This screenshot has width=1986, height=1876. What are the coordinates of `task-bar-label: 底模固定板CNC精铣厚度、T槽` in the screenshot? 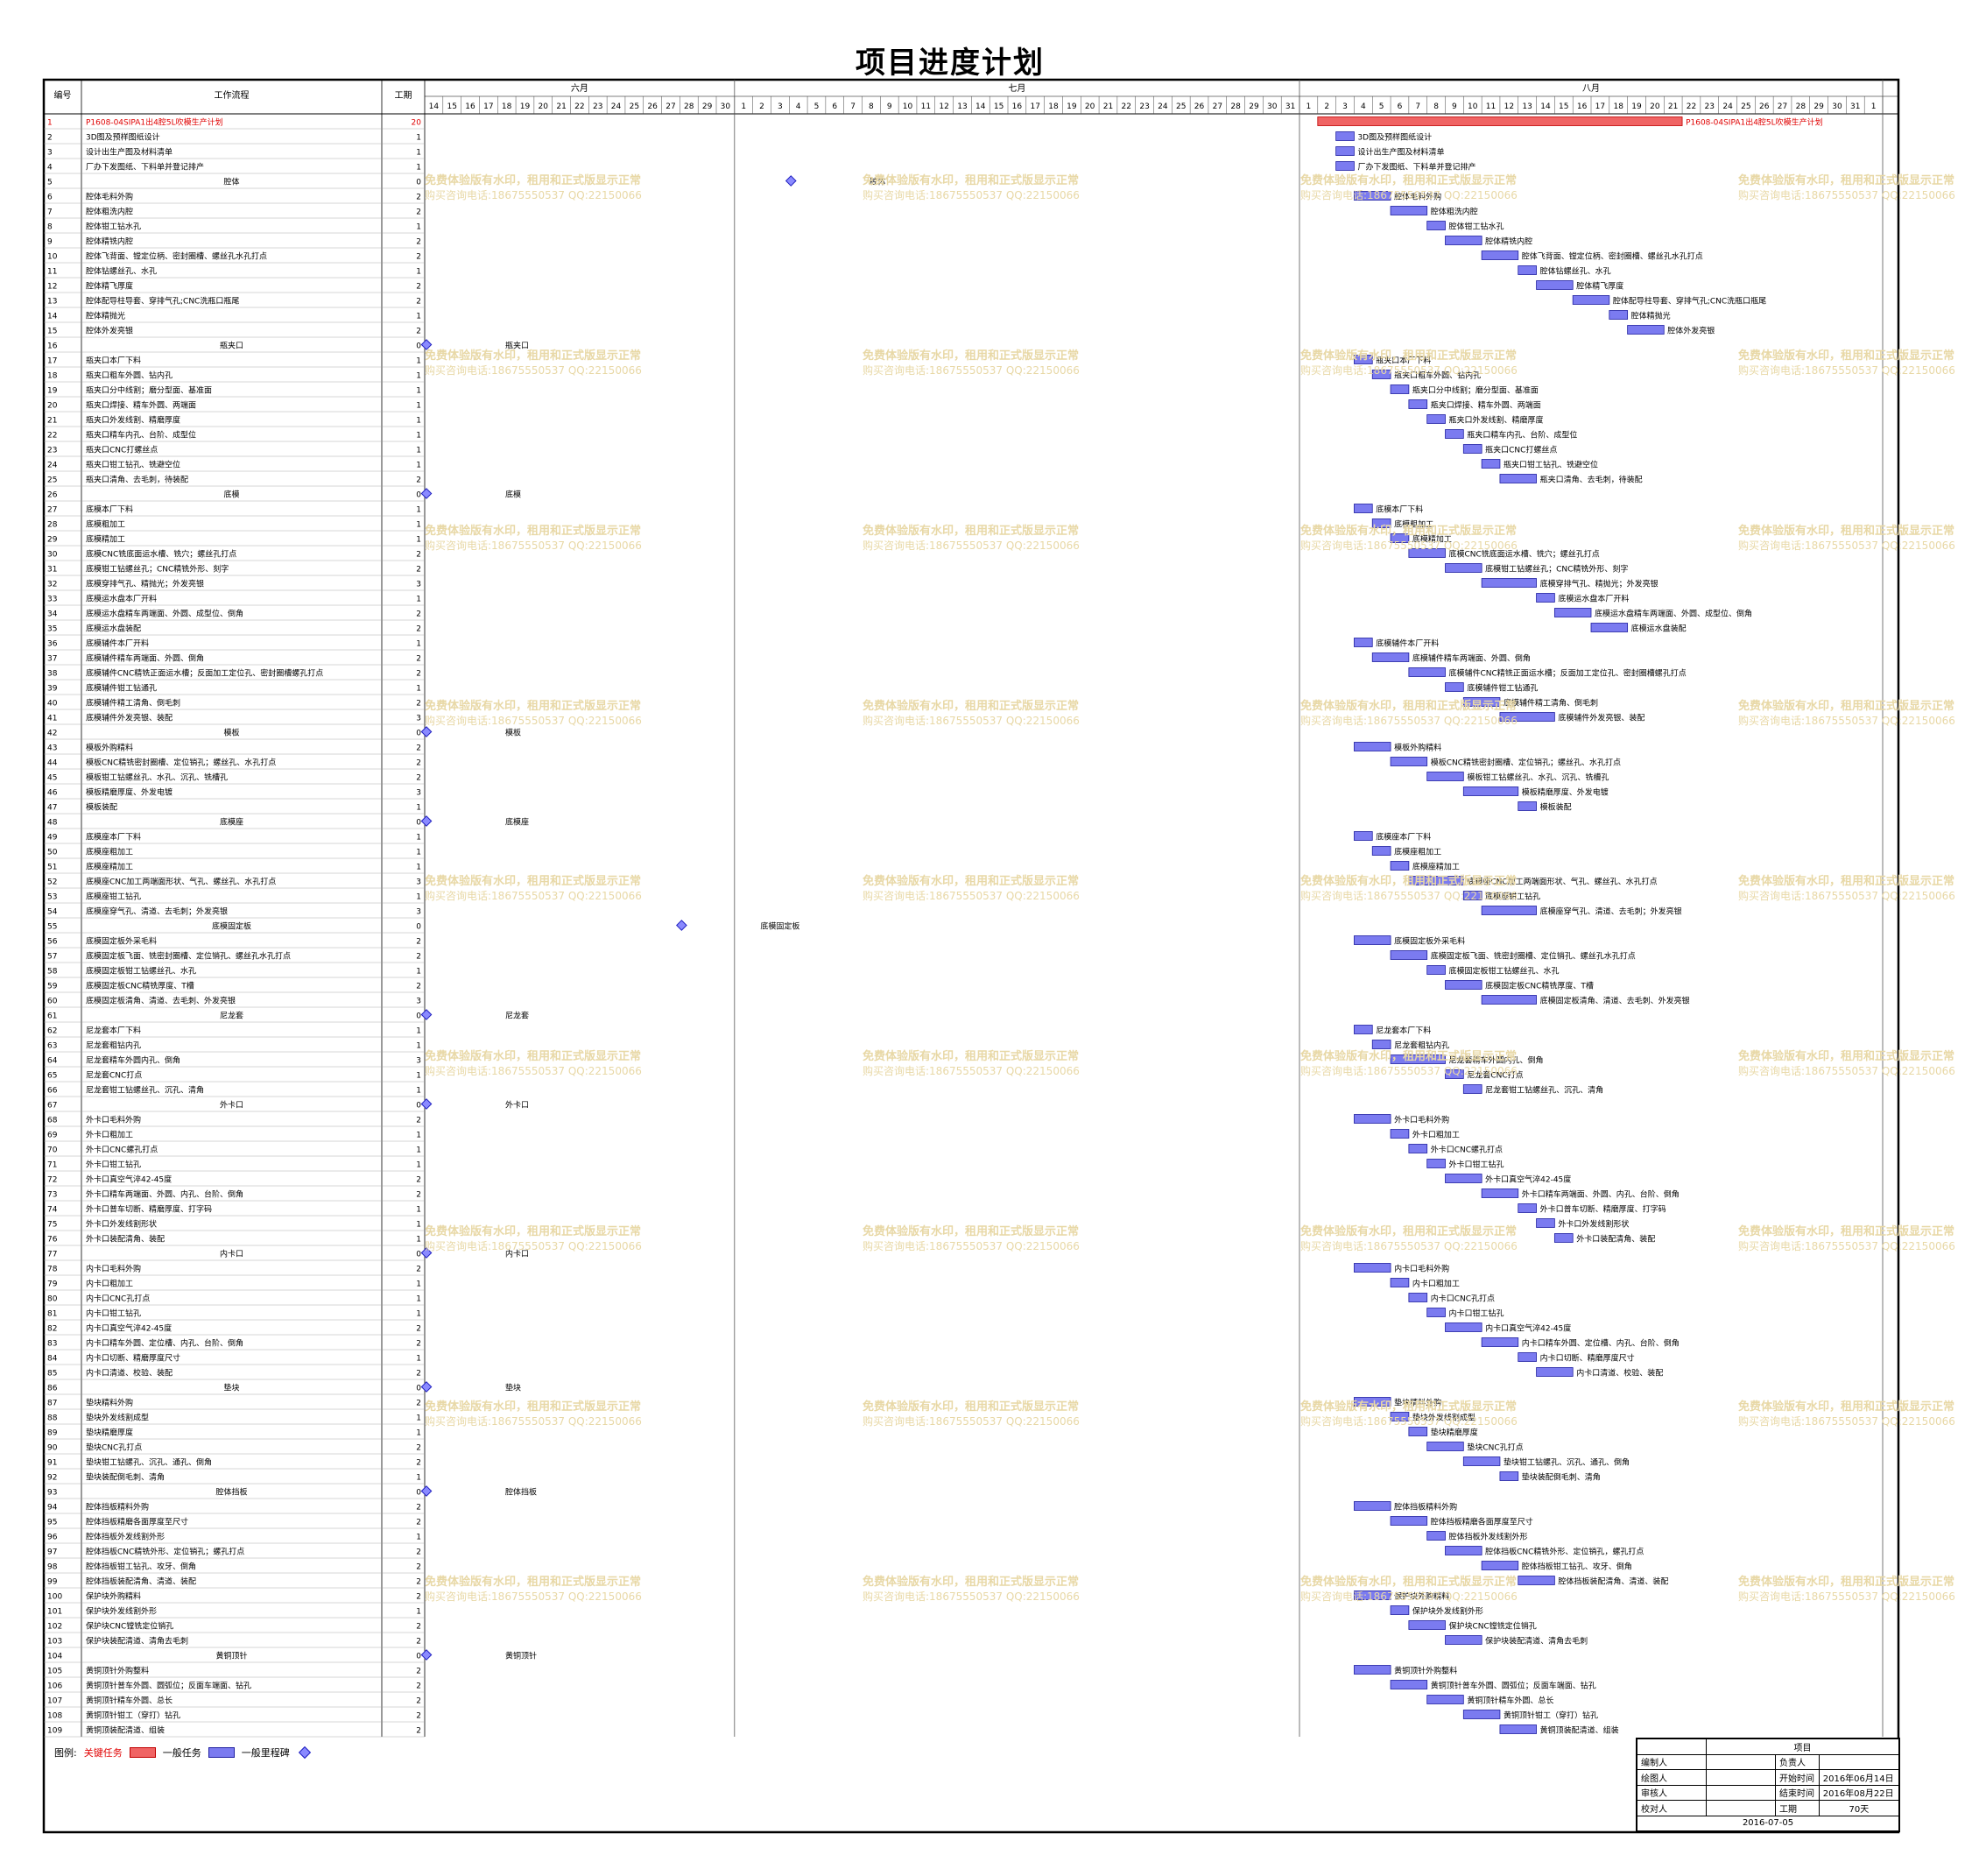 It's located at (1540, 986).